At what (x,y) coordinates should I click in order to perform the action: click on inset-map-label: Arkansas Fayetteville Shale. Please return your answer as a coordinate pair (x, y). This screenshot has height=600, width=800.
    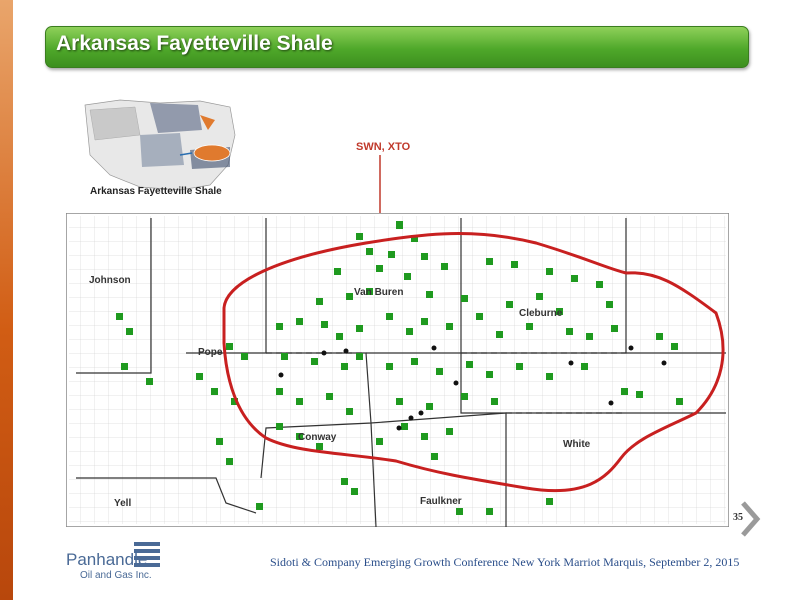
    Looking at the image, I should click on (156, 191).